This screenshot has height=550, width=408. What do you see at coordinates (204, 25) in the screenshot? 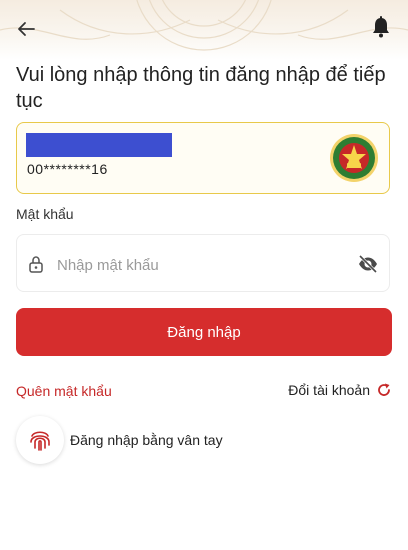
I see `header-ornament` at bounding box center [204, 25].